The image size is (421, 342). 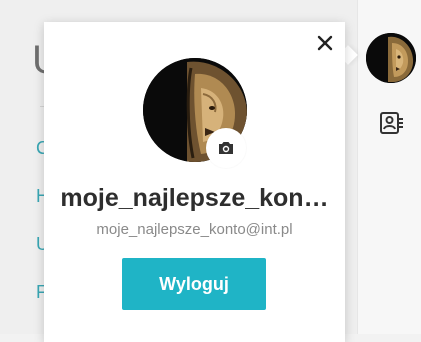 I want to click on close-icon, so click(x=325, y=43).